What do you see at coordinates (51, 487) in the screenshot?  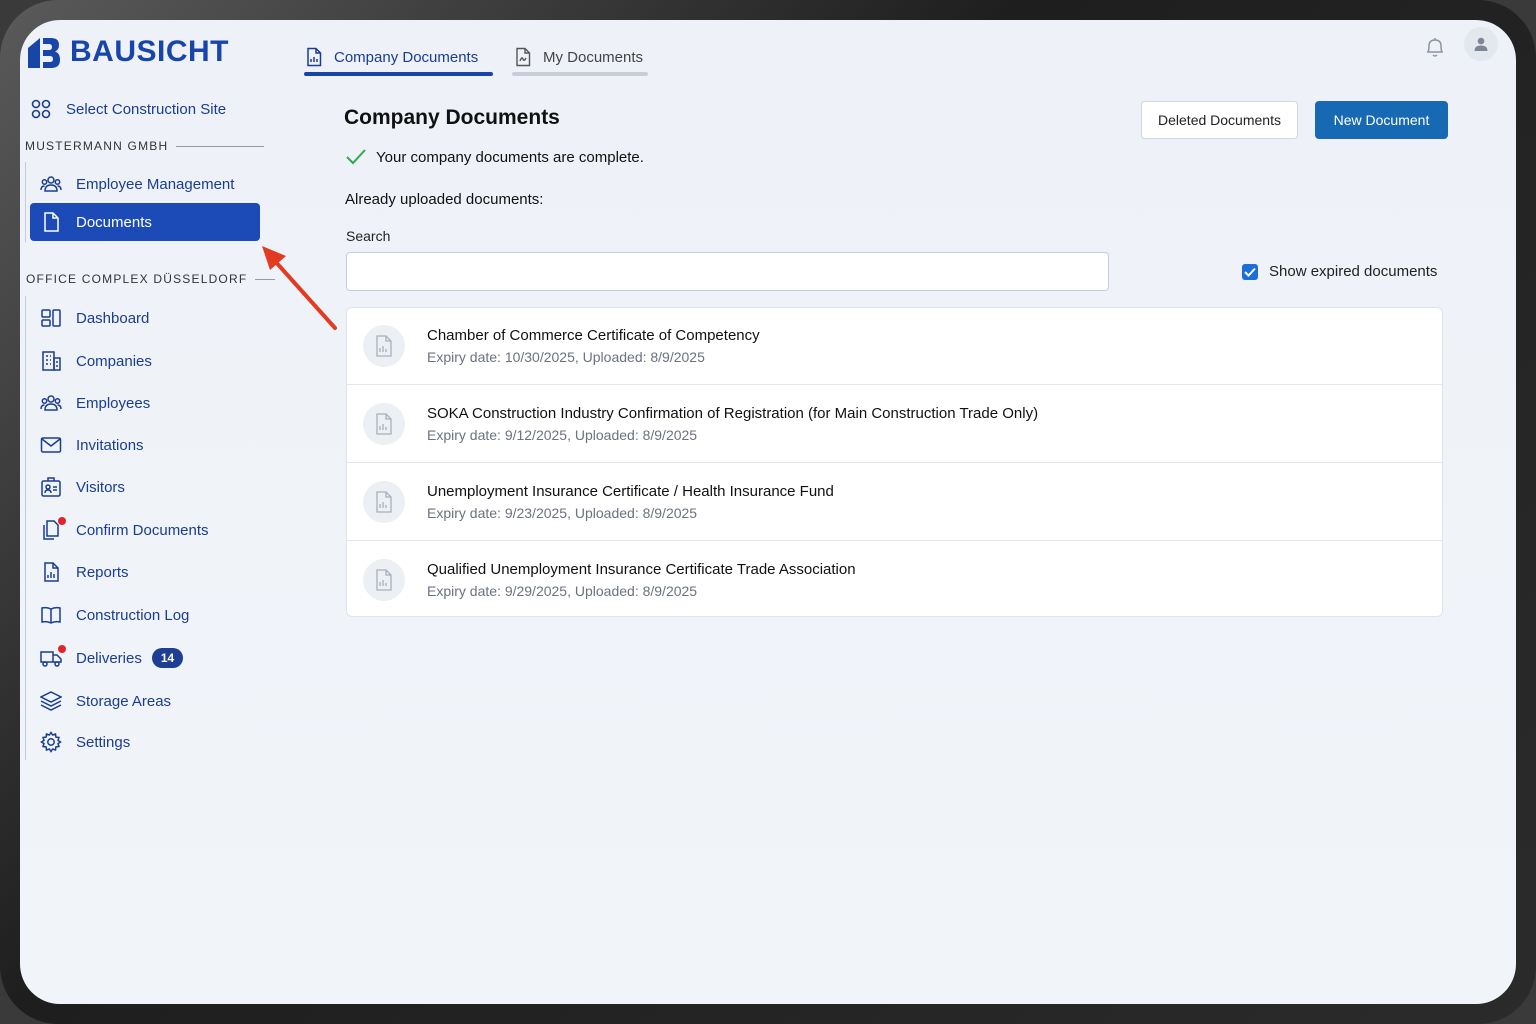 I see `visitor-icon` at bounding box center [51, 487].